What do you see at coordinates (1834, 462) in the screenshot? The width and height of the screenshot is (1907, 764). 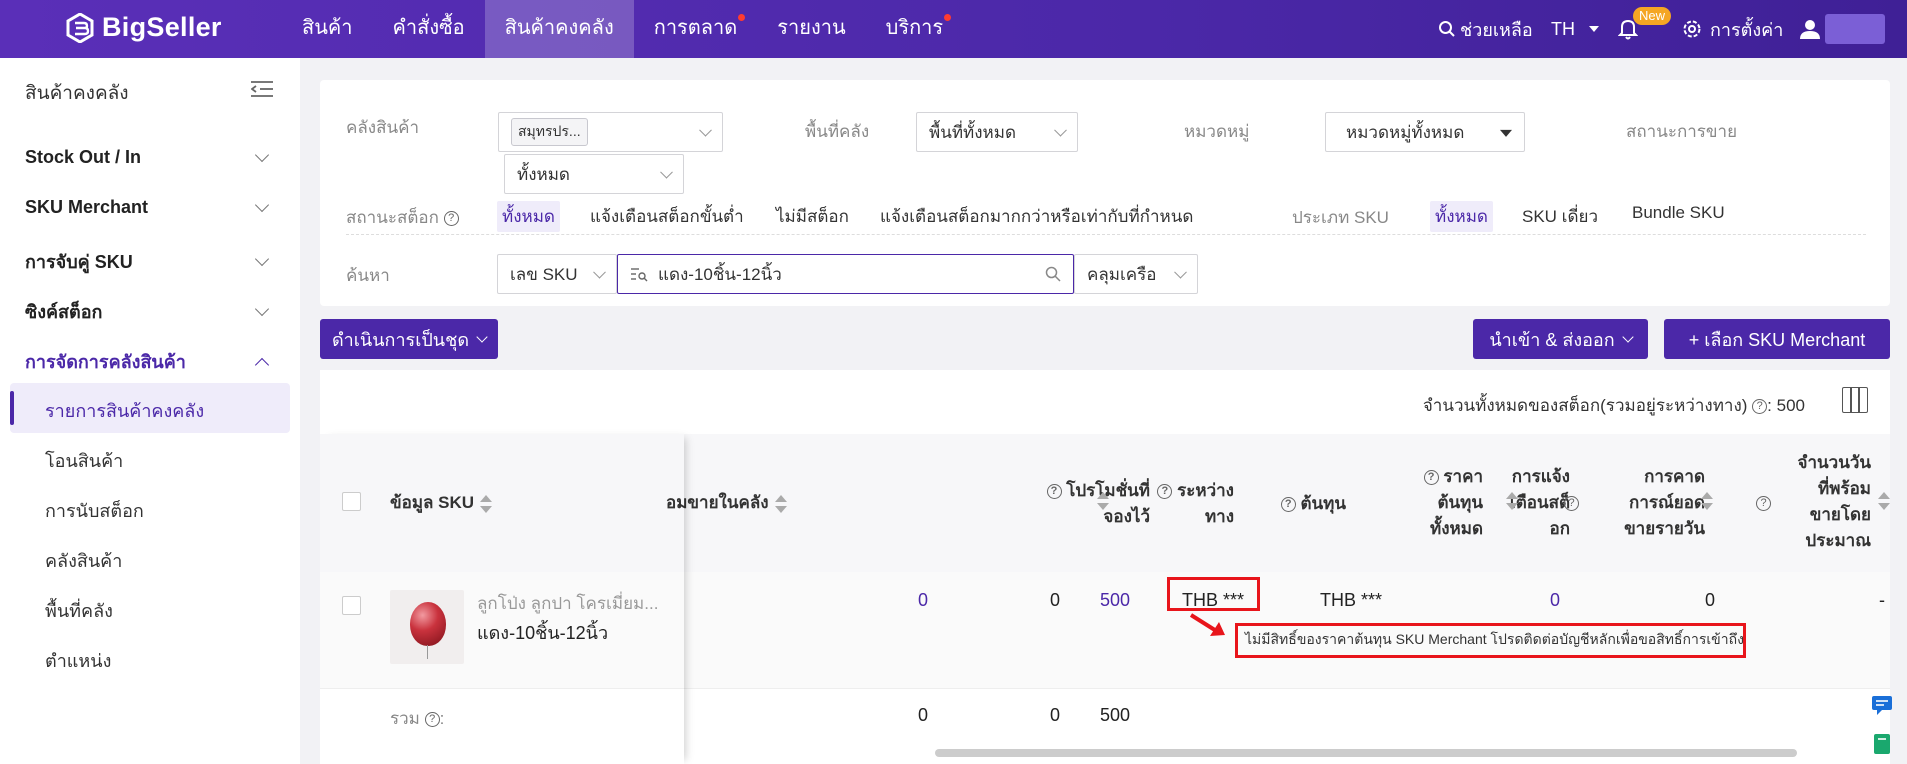 I see `th-days-line1: จำนวนวัน` at bounding box center [1834, 462].